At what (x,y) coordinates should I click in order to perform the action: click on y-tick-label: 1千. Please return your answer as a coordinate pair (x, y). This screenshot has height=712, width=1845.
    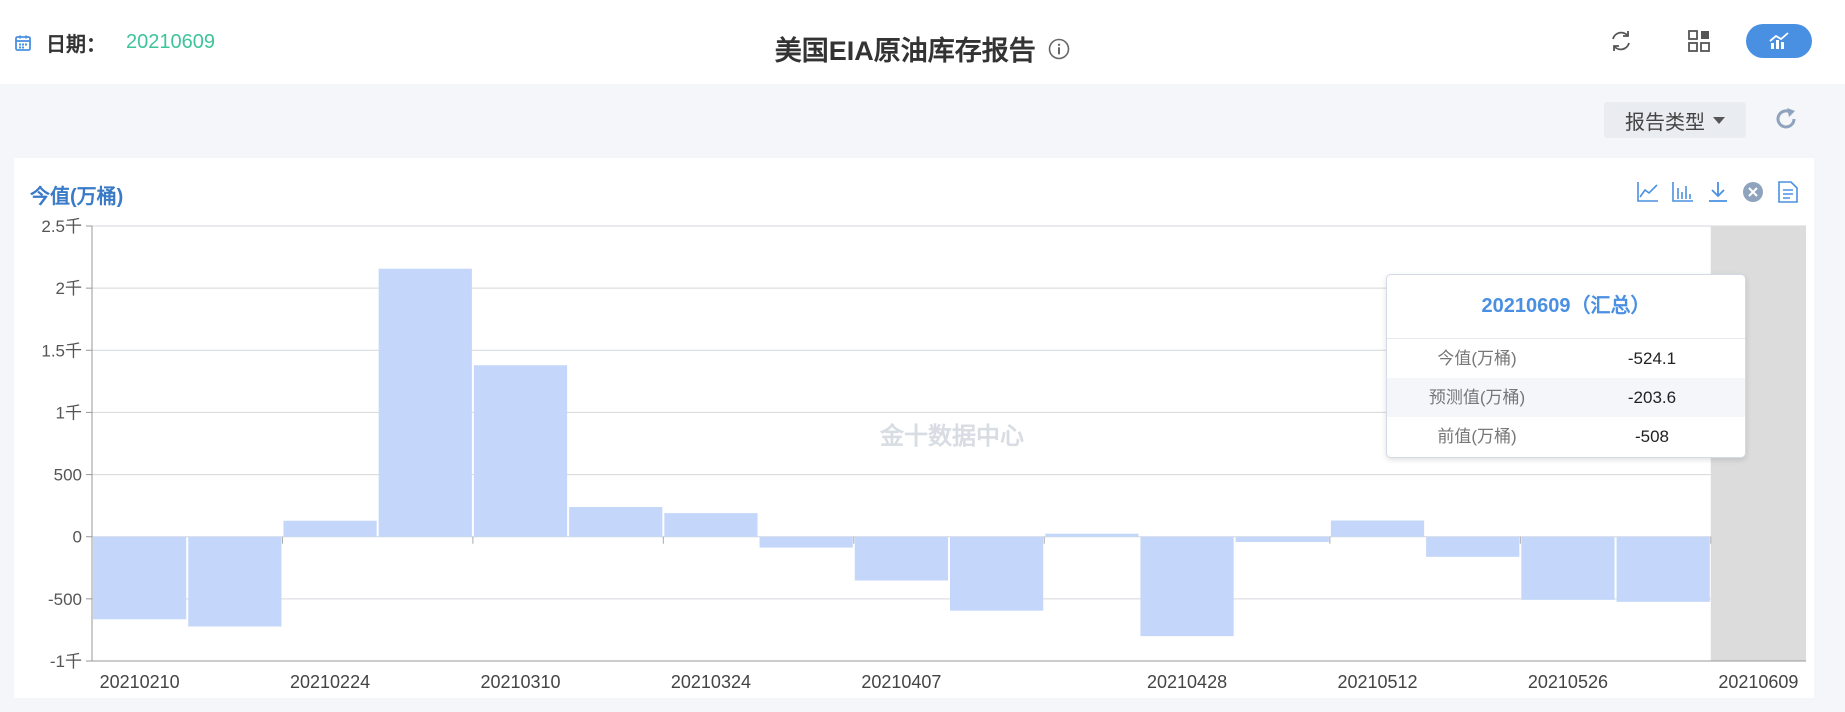
    Looking at the image, I should click on (69, 412).